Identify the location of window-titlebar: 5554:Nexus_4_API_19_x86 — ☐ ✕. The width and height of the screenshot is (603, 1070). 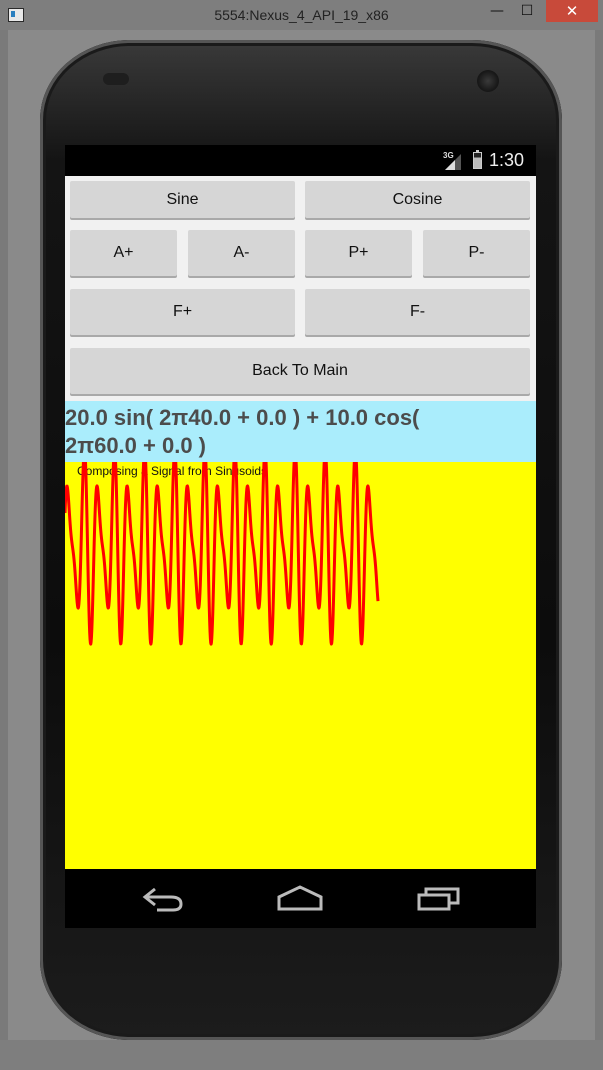
(301, 15).